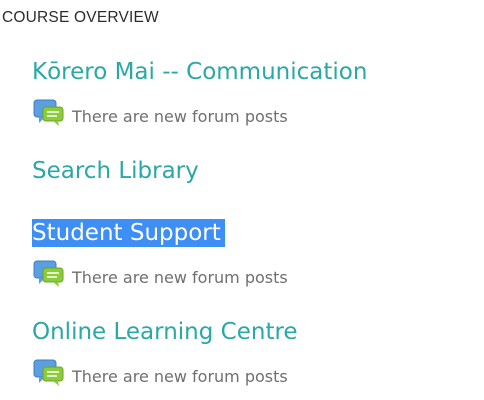 The image size is (484, 400). I want to click on course-link-search-library: Search Library, so click(115, 171).